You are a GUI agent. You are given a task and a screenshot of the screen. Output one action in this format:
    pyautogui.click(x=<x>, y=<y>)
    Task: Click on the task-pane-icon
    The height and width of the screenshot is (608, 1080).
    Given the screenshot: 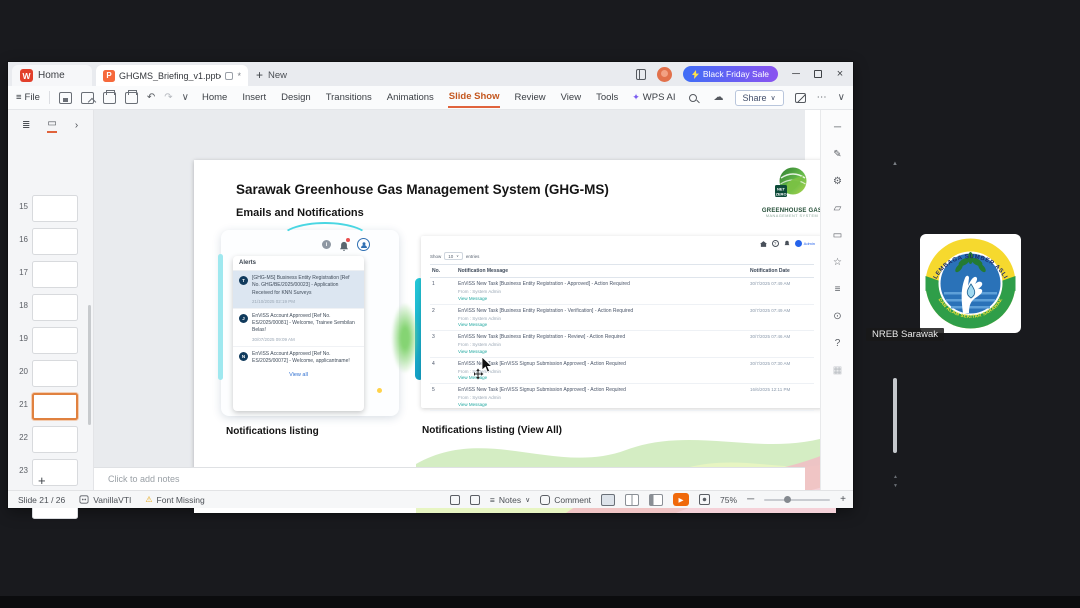 What is the action you would take?
    pyautogui.click(x=800, y=97)
    